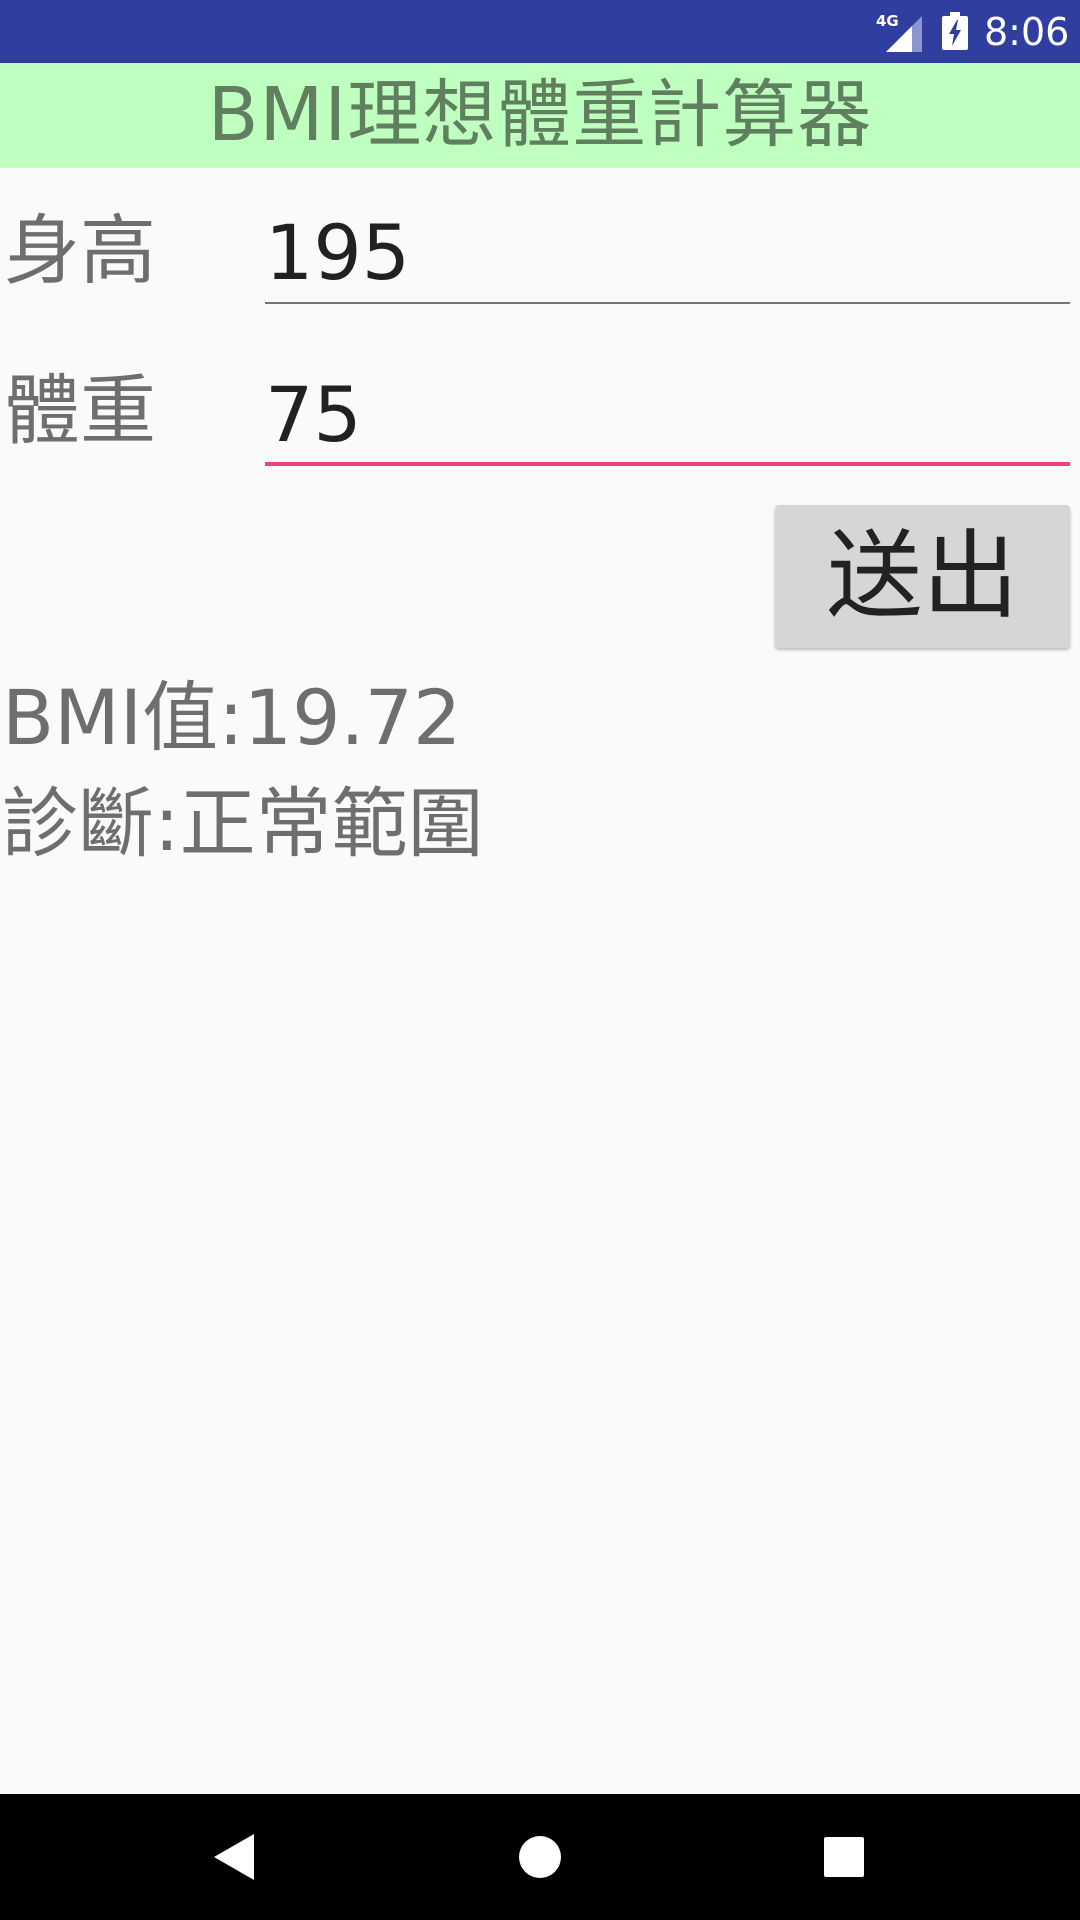 This screenshot has width=1080, height=1920. What do you see at coordinates (540, 31) in the screenshot?
I see `status-bar: 4G 8:06` at bounding box center [540, 31].